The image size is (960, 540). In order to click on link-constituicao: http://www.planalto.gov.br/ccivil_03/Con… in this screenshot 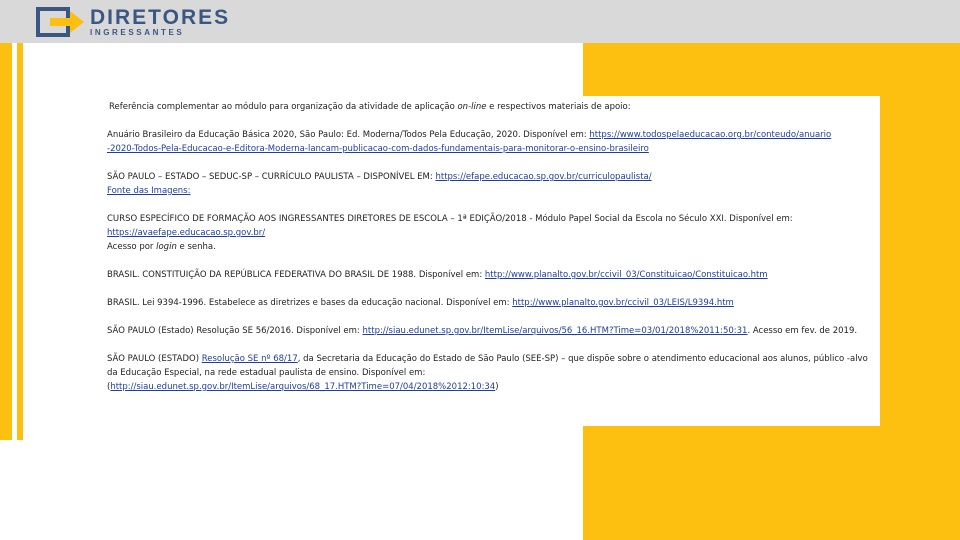, I will do `click(626, 275)`.